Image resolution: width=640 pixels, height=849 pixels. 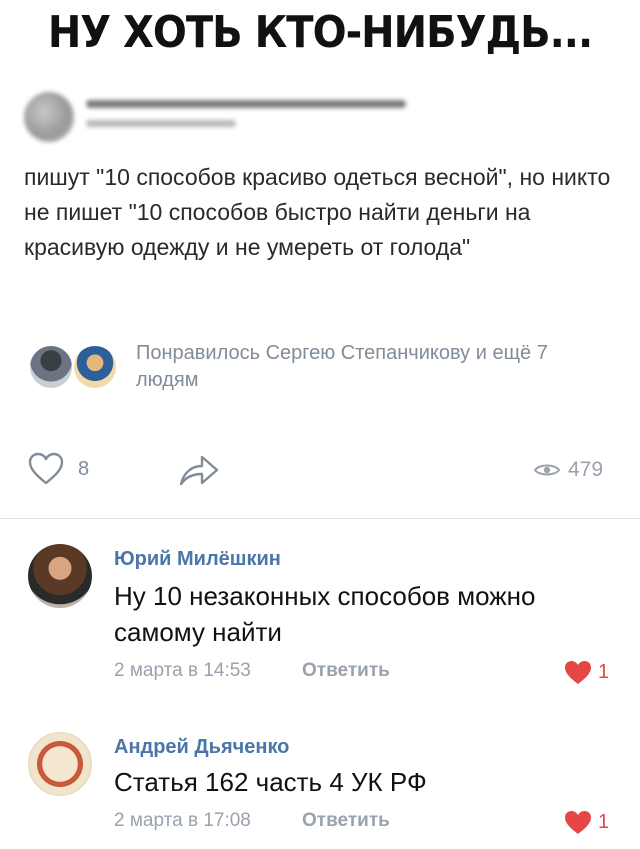 I want to click on post-actions: 8 479, so click(x=320, y=470).